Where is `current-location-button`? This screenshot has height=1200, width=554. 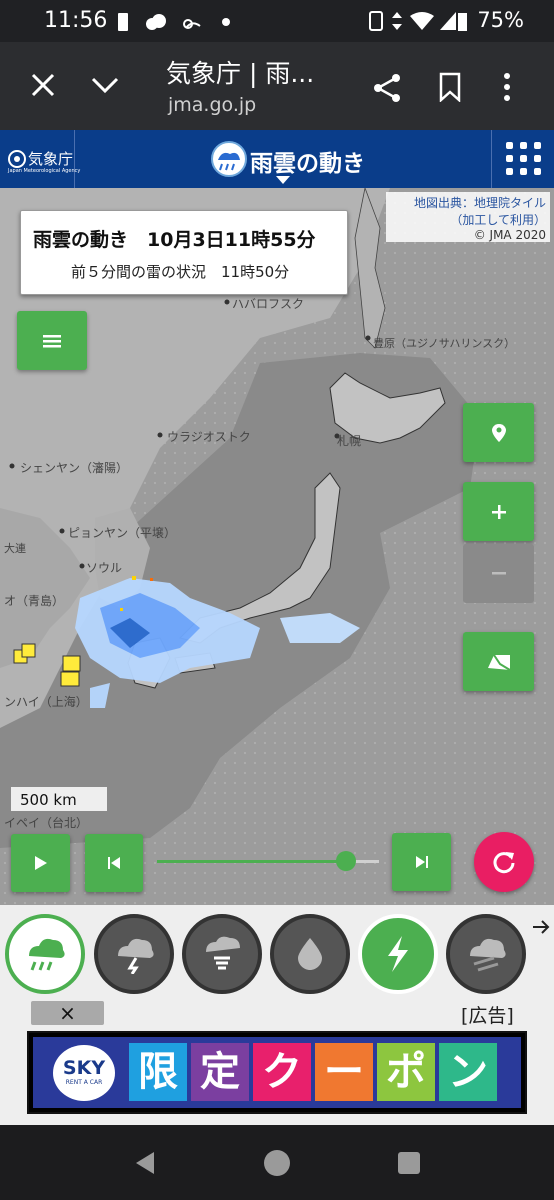 current-location-button is located at coordinates (498, 432).